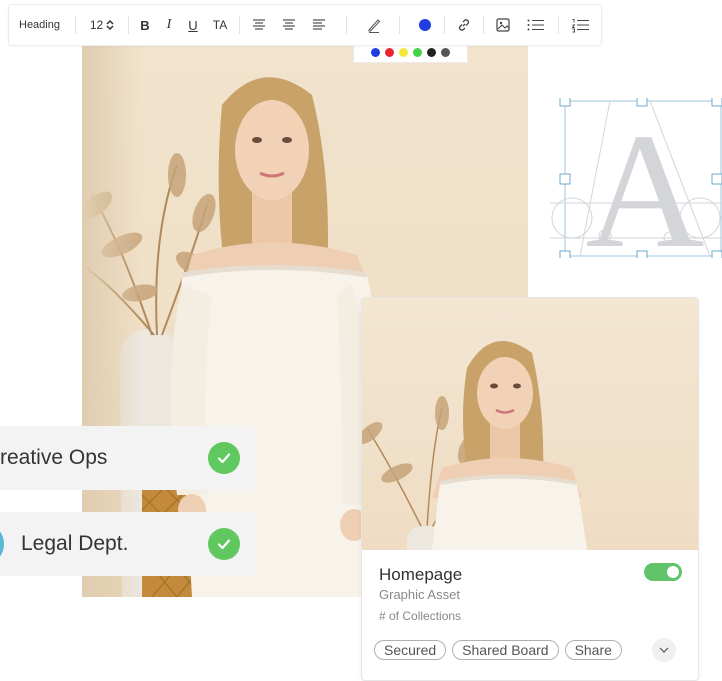  Describe the element at coordinates (417, 52) in the screenshot. I see `color-swatch-green` at that location.